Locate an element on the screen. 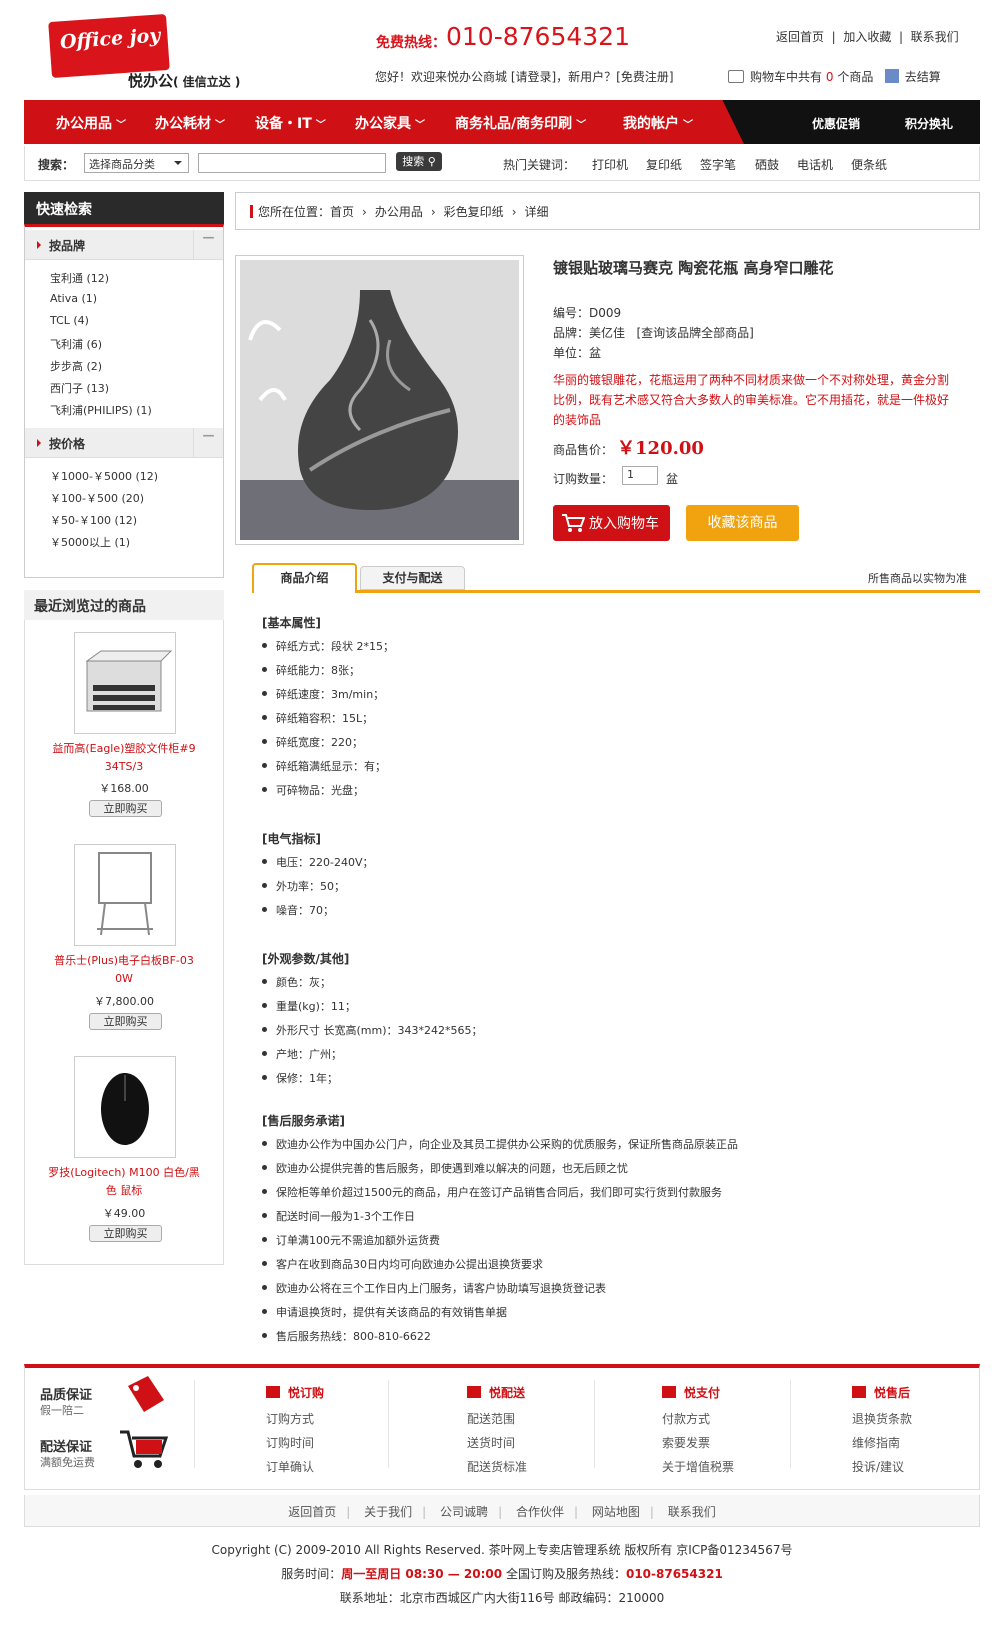  footer-link: 订购方式 is located at coordinates (290, 1418).